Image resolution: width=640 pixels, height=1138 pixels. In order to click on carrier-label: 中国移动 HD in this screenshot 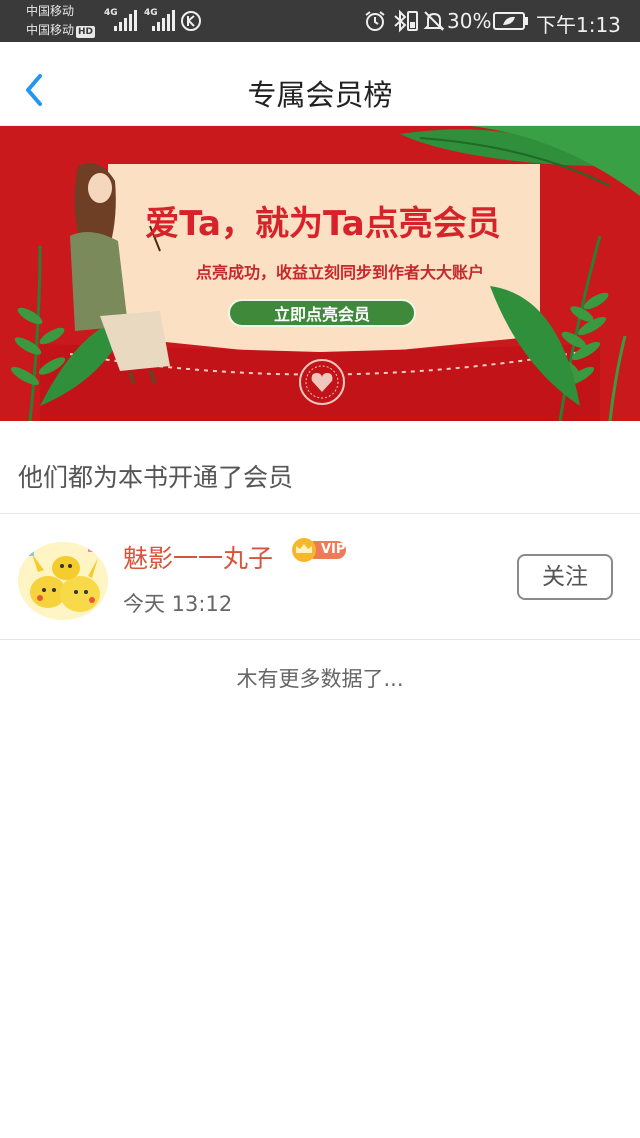, I will do `click(61, 30)`.